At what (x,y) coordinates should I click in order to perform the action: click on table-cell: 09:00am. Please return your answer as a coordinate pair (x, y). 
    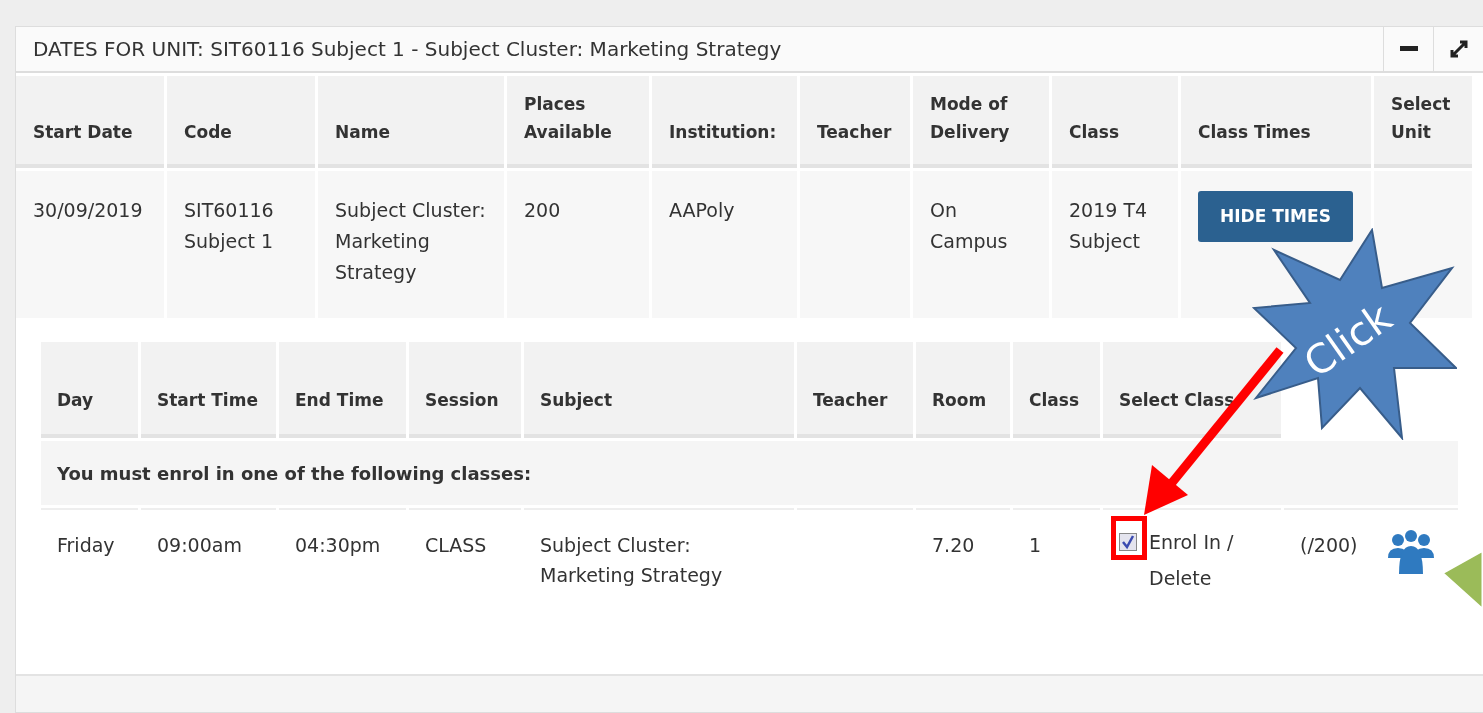
    Looking at the image, I should click on (199, 545).